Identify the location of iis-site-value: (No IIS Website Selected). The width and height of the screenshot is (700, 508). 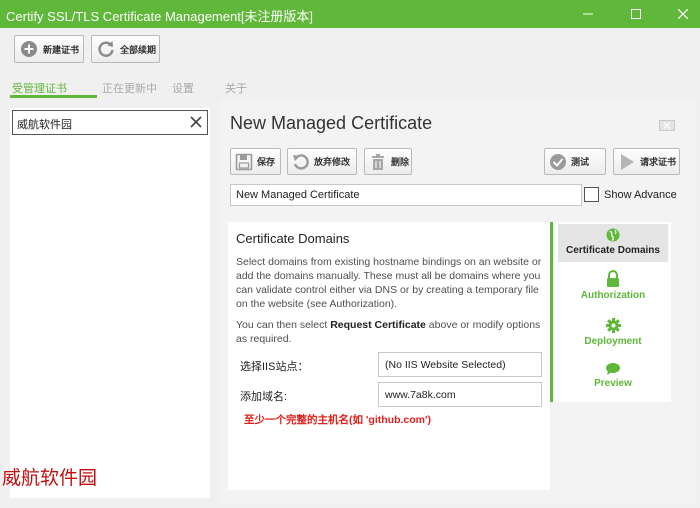
(445, 365).